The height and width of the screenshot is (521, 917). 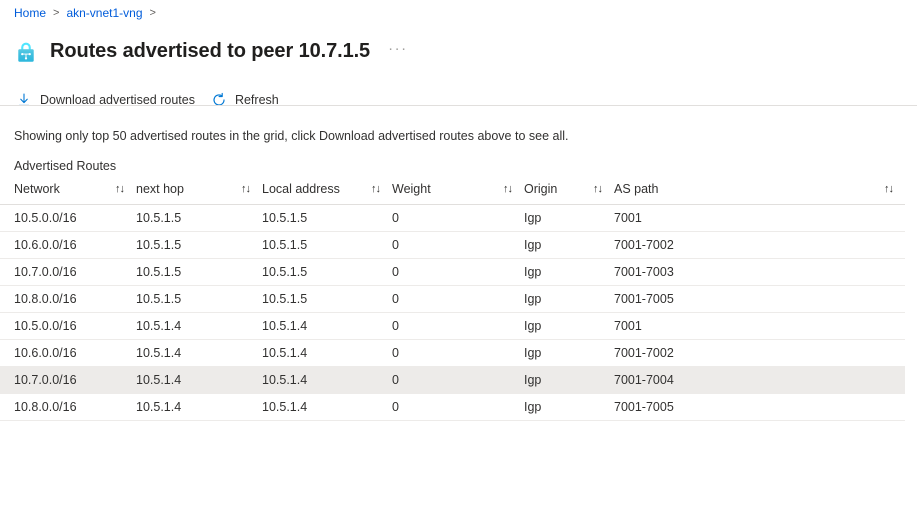 I want to click on advertised-routes-section-label: Advertised Routes, so click(x=65, y=166).